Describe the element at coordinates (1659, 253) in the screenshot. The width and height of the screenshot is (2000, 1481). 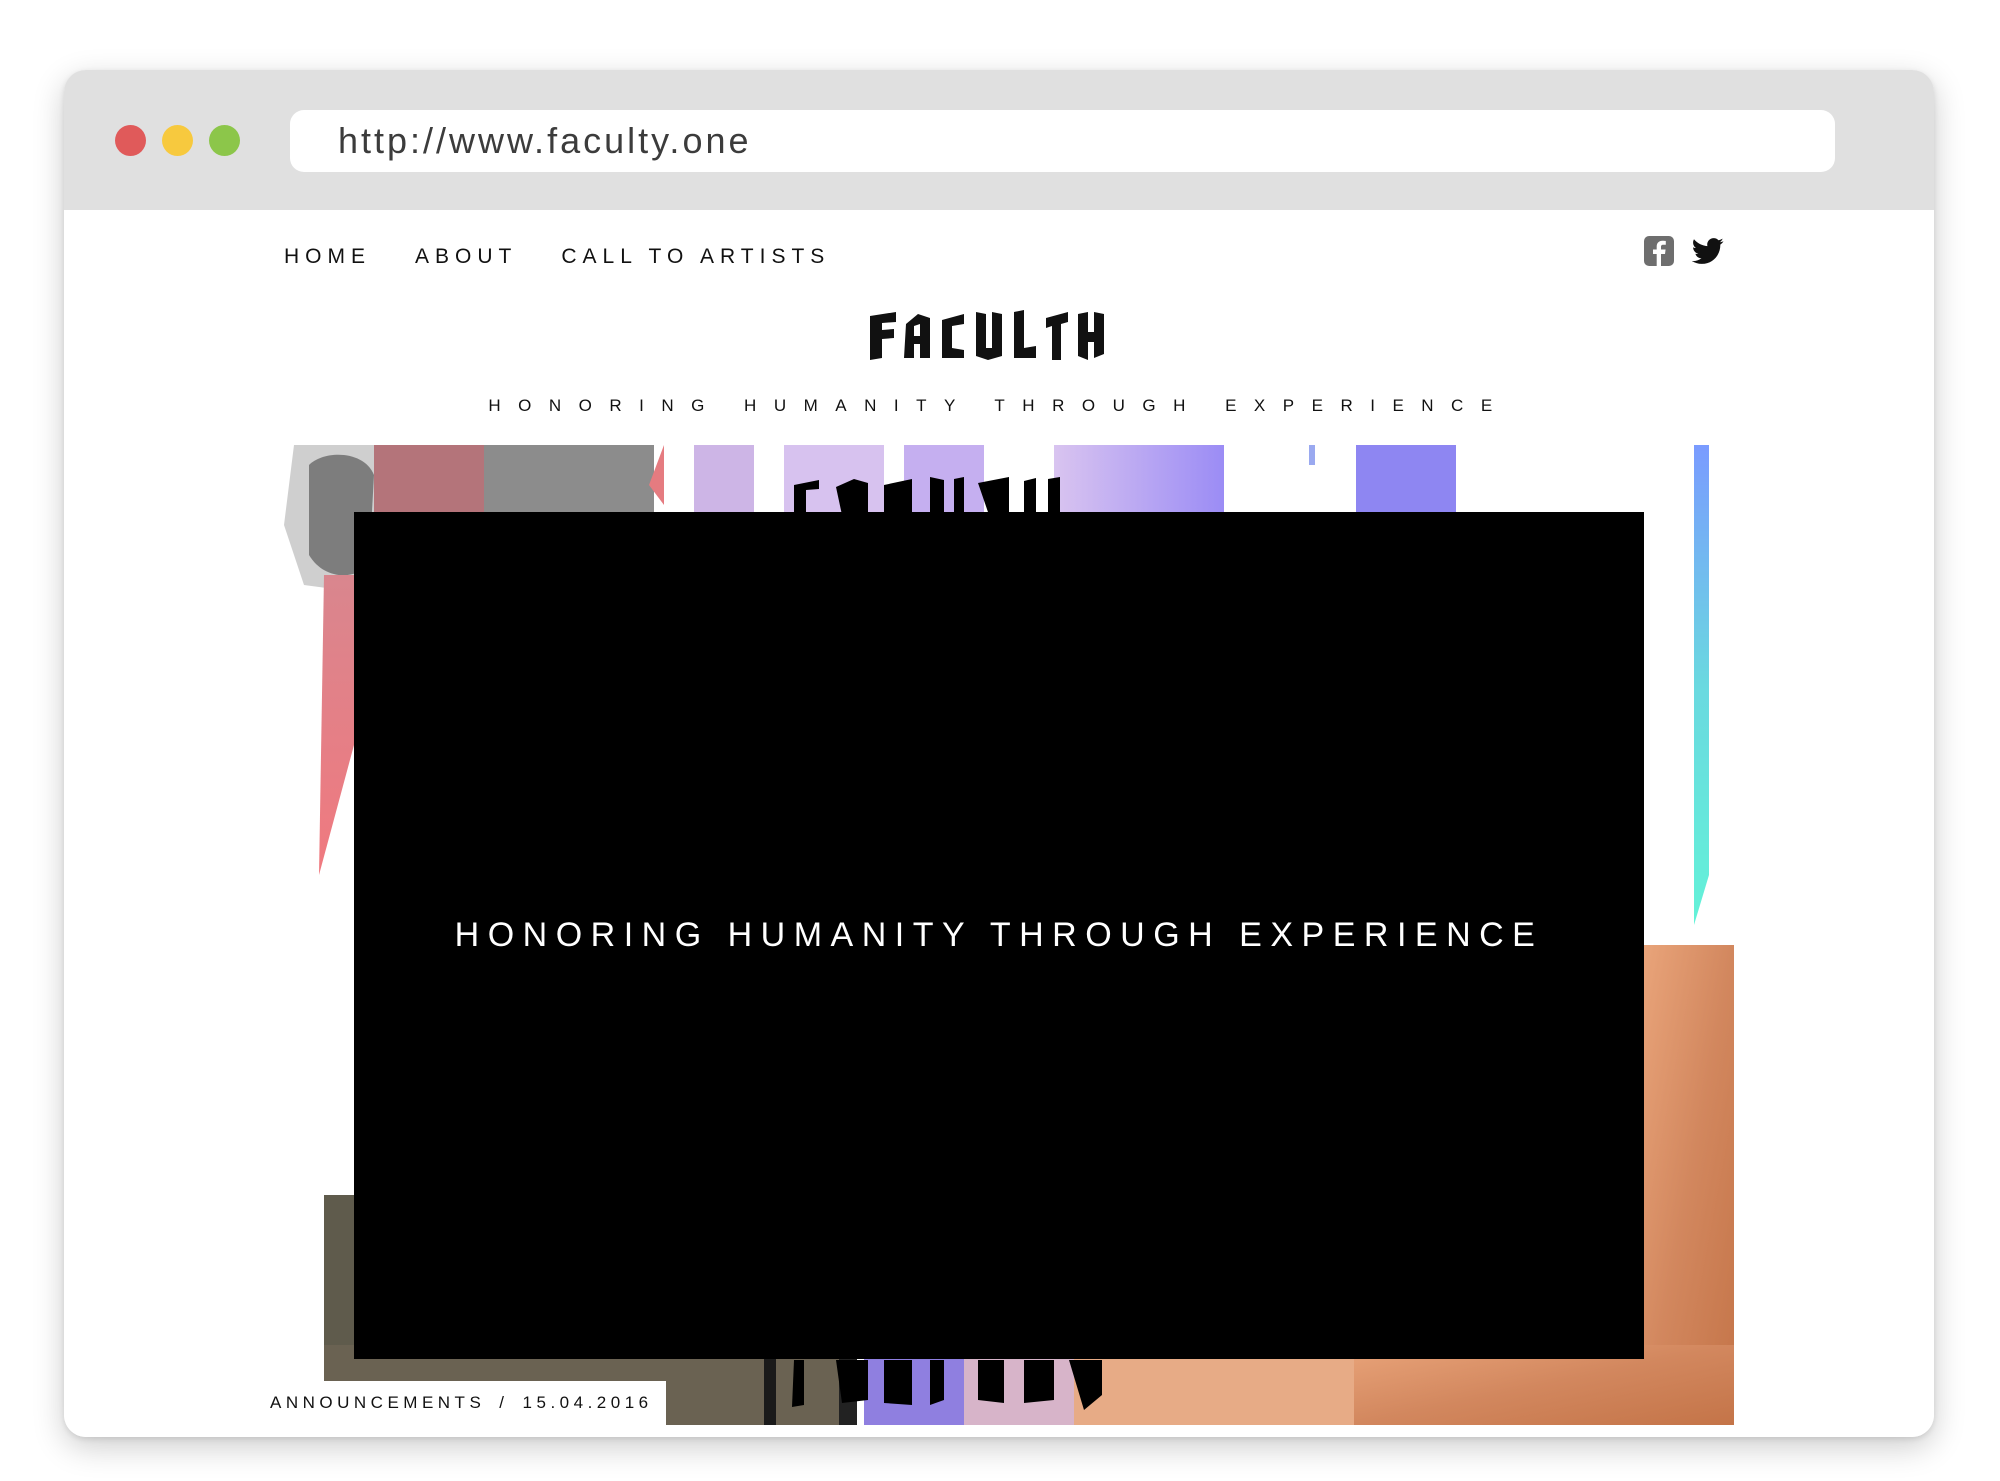
I see `facebook-icon` at that location.